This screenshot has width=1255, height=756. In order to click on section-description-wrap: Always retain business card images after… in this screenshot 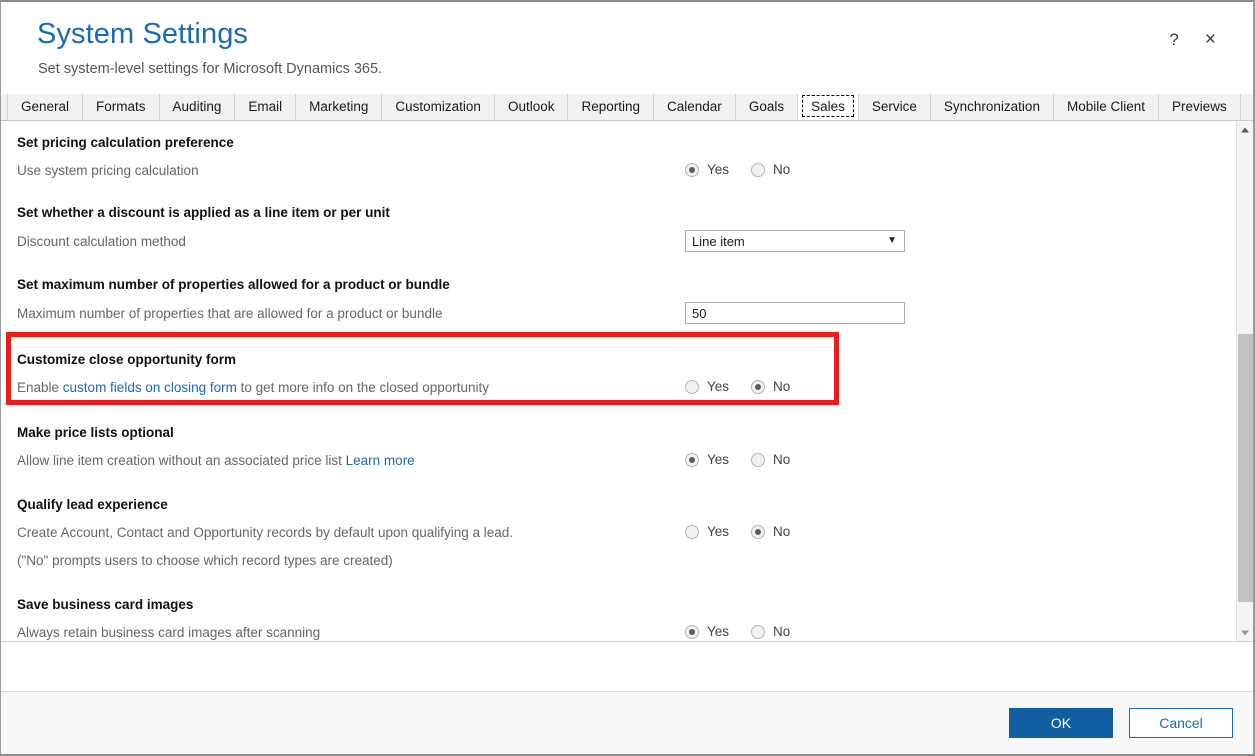, I will do `click(351, 632)`.